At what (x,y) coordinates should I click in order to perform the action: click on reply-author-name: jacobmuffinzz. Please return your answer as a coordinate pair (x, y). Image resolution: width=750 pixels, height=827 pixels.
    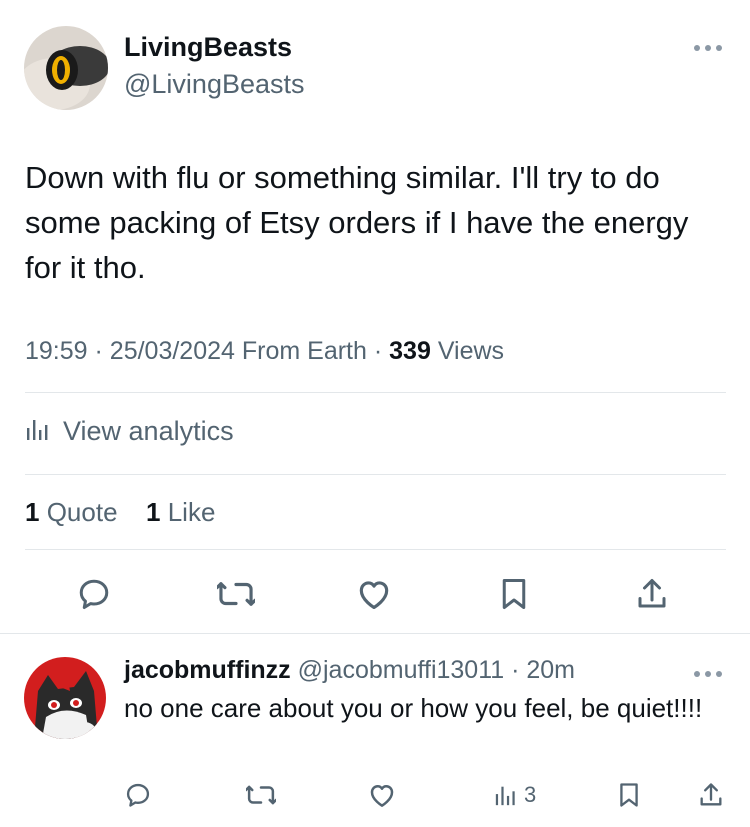
    Looking at the image, I should click on (207, 670).